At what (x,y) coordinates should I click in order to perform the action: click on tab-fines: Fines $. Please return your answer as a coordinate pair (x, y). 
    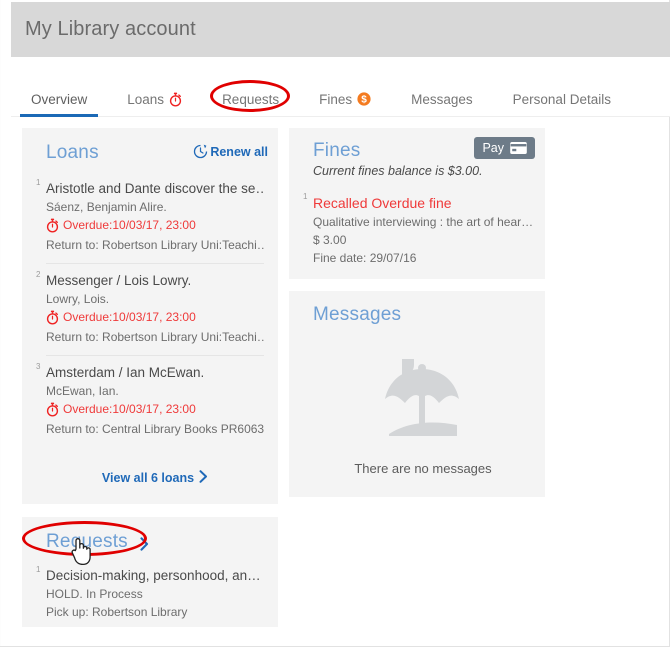
    Looking at the image, I should click on (345, 86).